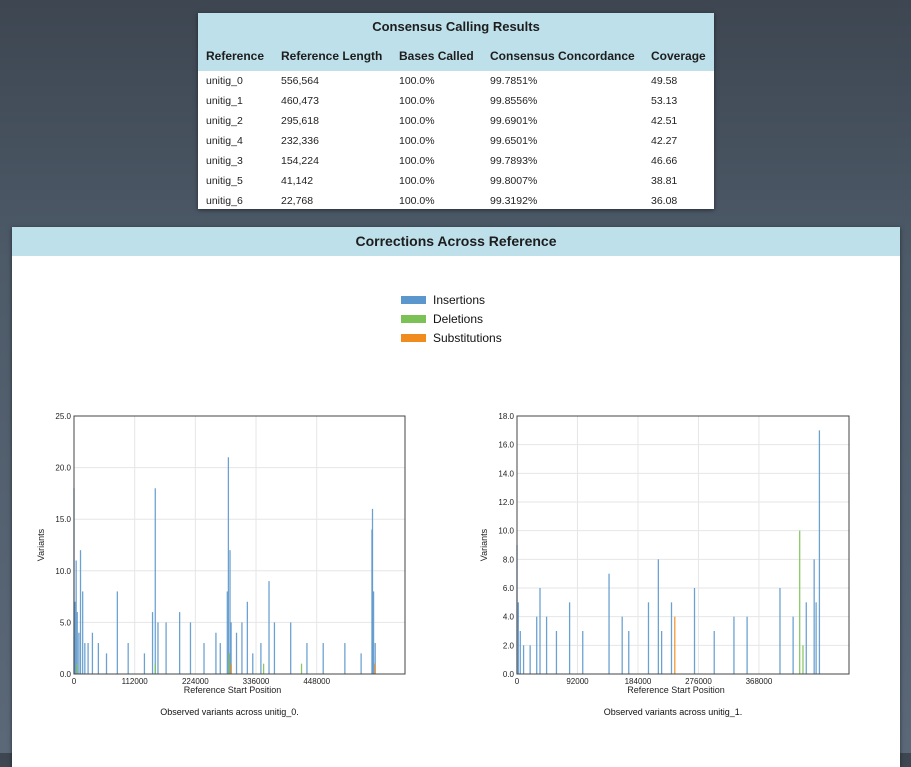  Describe the element at coordinates (467, 338) in the screenshot. I see `legend-label: Substitutions` at that location.